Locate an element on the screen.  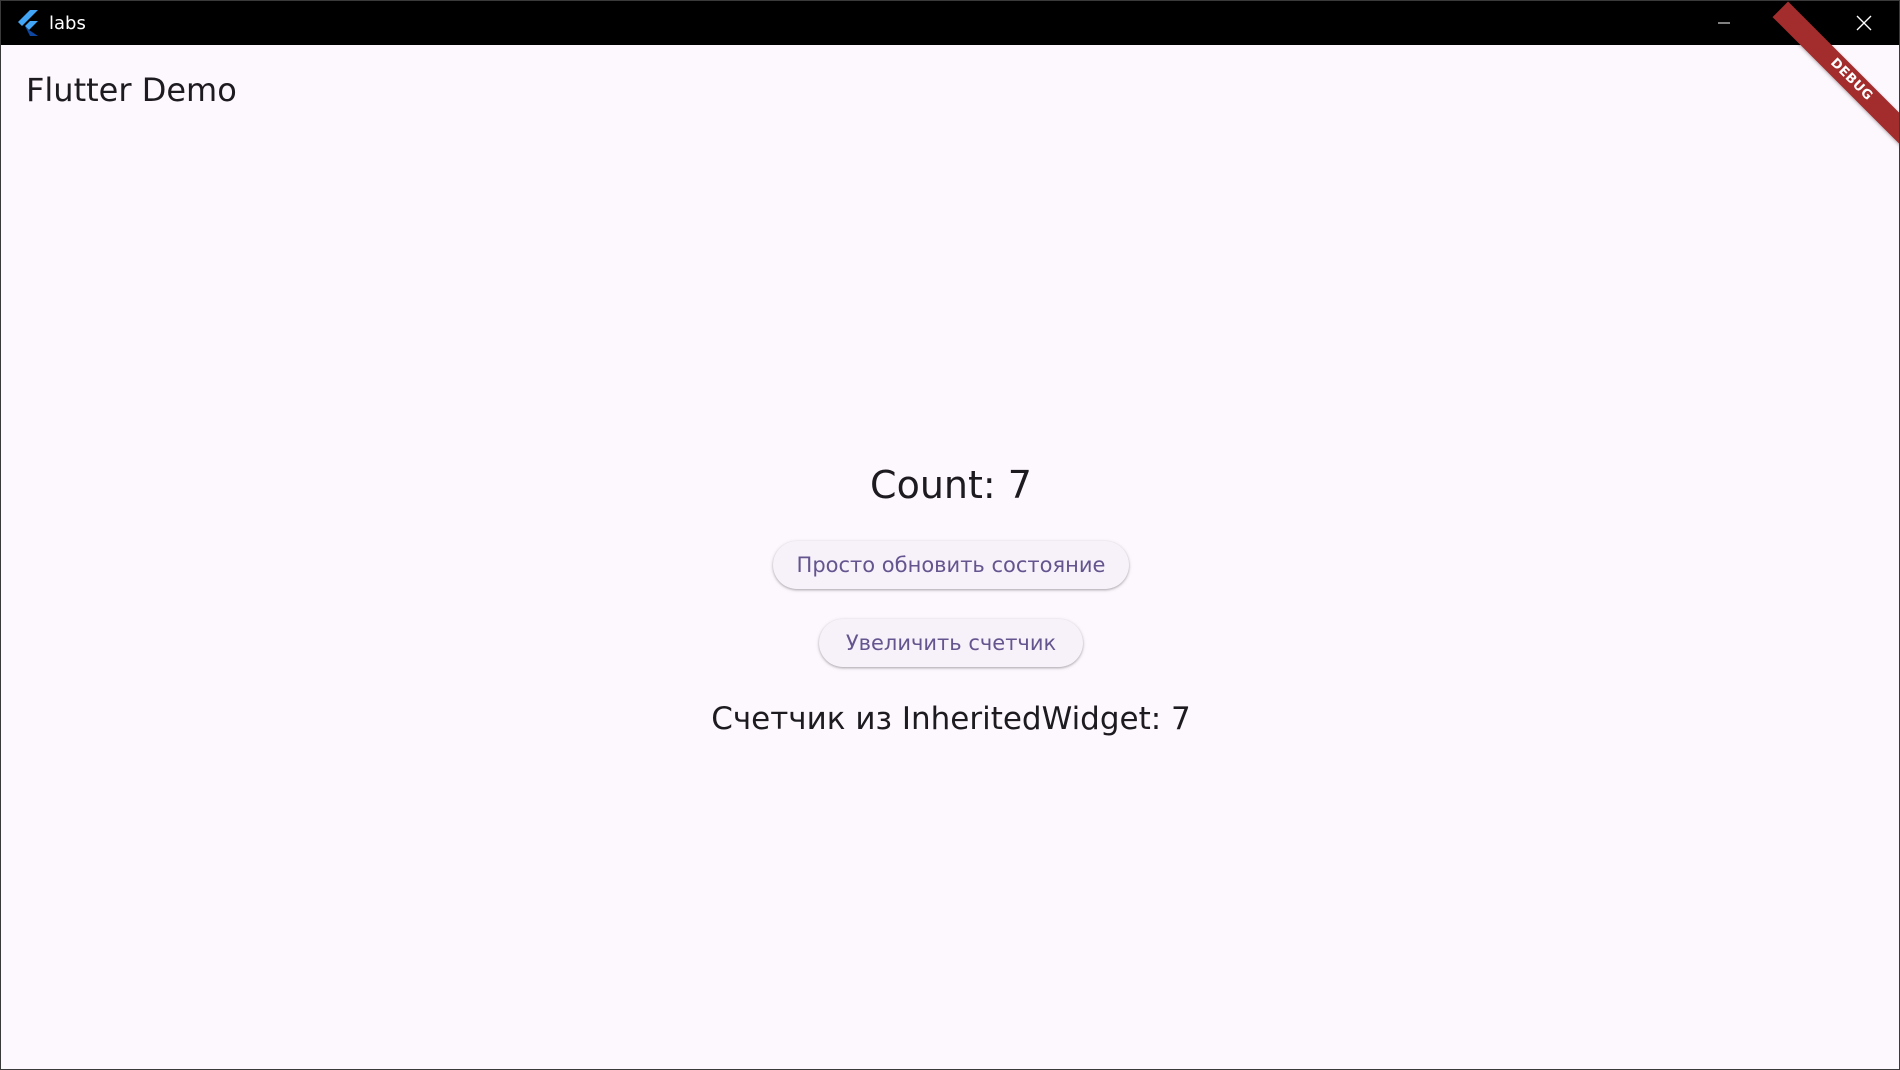
count-text: Count: 7 is located at coordinates (951, 485).